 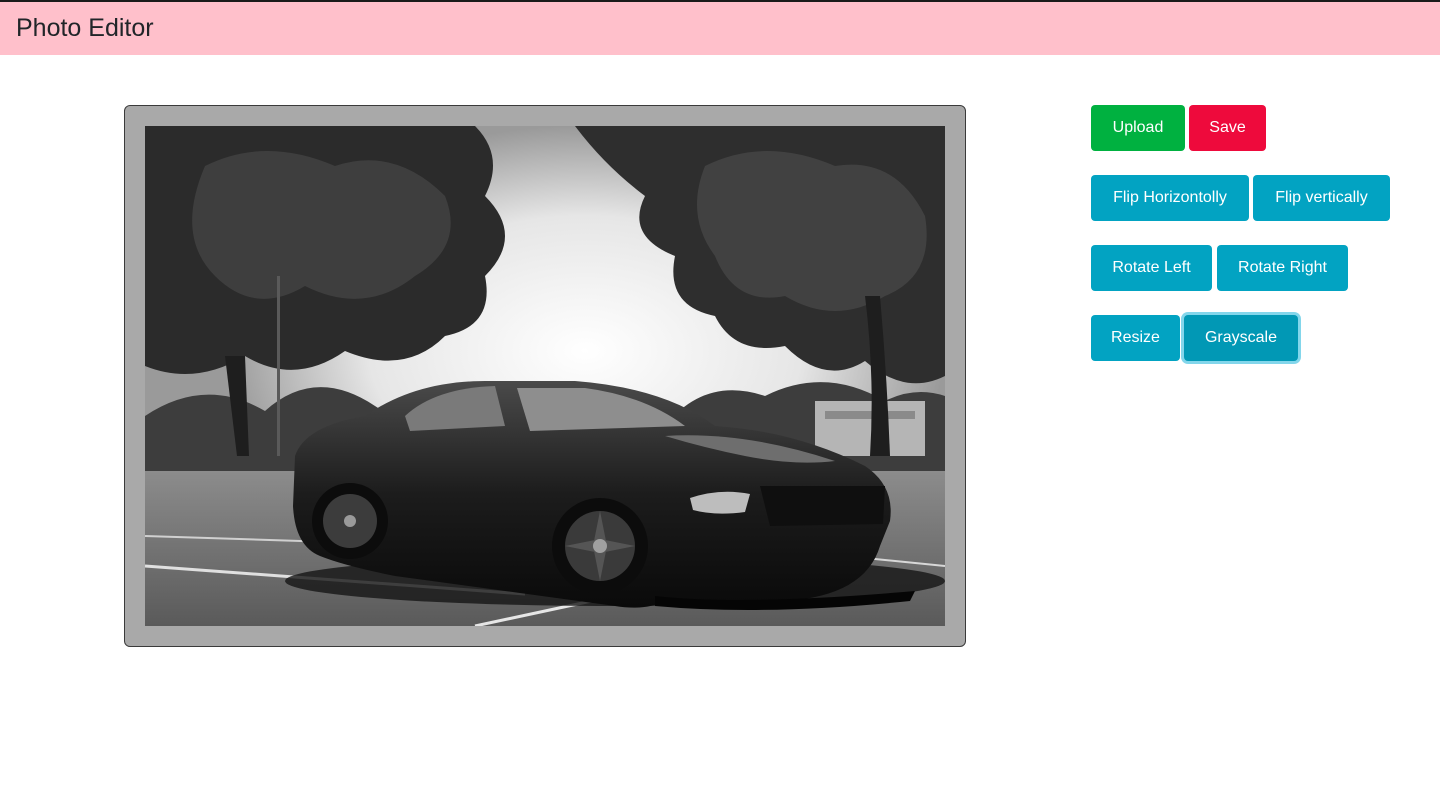 What do you see at coordinates (1321, 198) in the screenshot?
I see `flip-vertical-button: Flip vertically` at bounding box center [1321, 198].